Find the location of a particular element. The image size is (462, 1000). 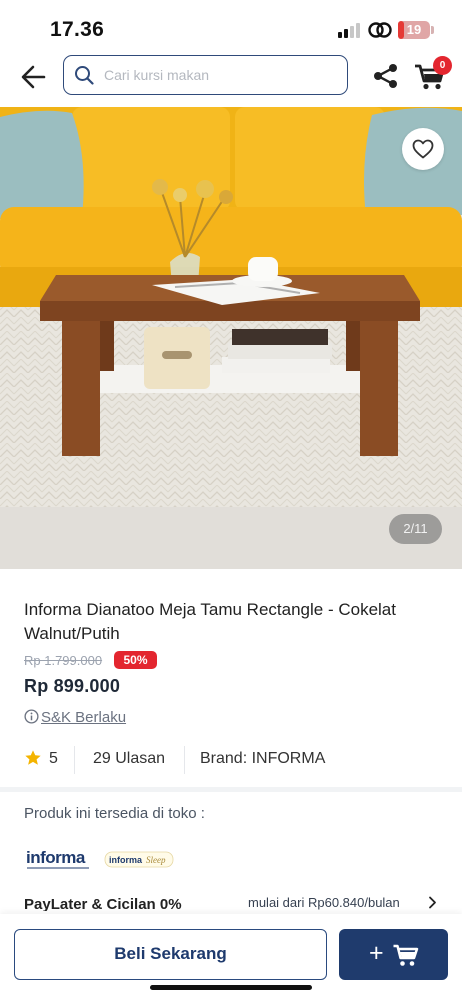

discount-badge: 50% is located at coordinates (135, 660).